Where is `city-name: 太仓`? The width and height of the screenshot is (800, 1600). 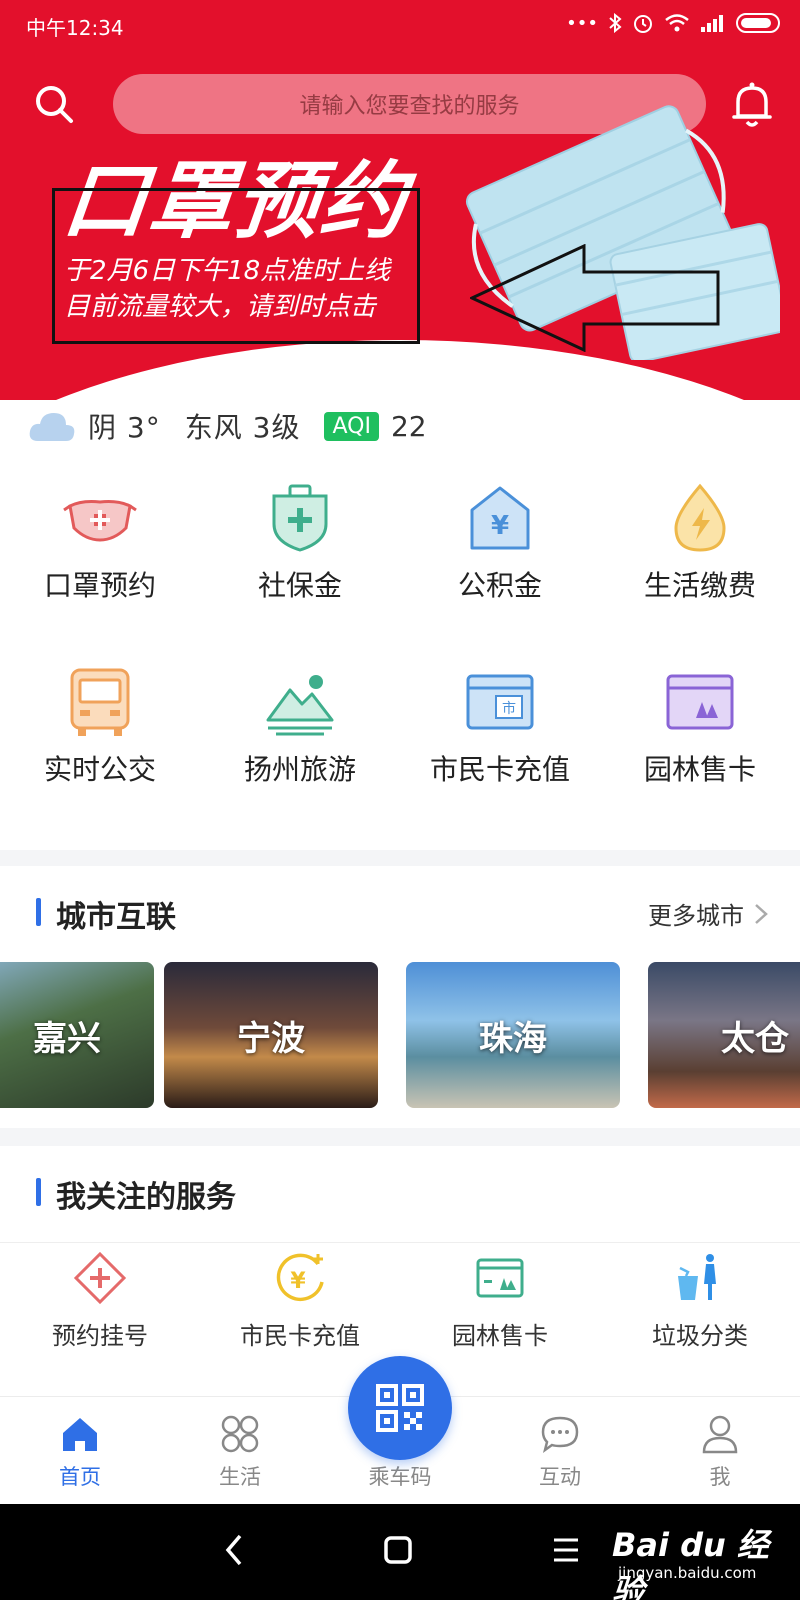
city-name: 太仓 is located at coordinates (755, 1038).